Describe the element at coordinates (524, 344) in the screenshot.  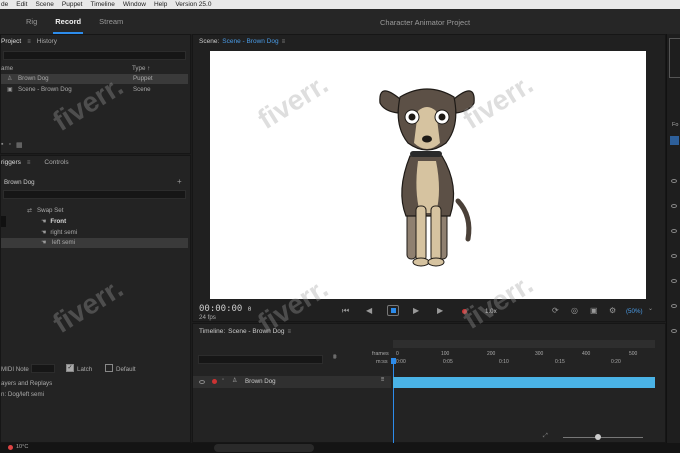
I see `work-area-bar` at that location.